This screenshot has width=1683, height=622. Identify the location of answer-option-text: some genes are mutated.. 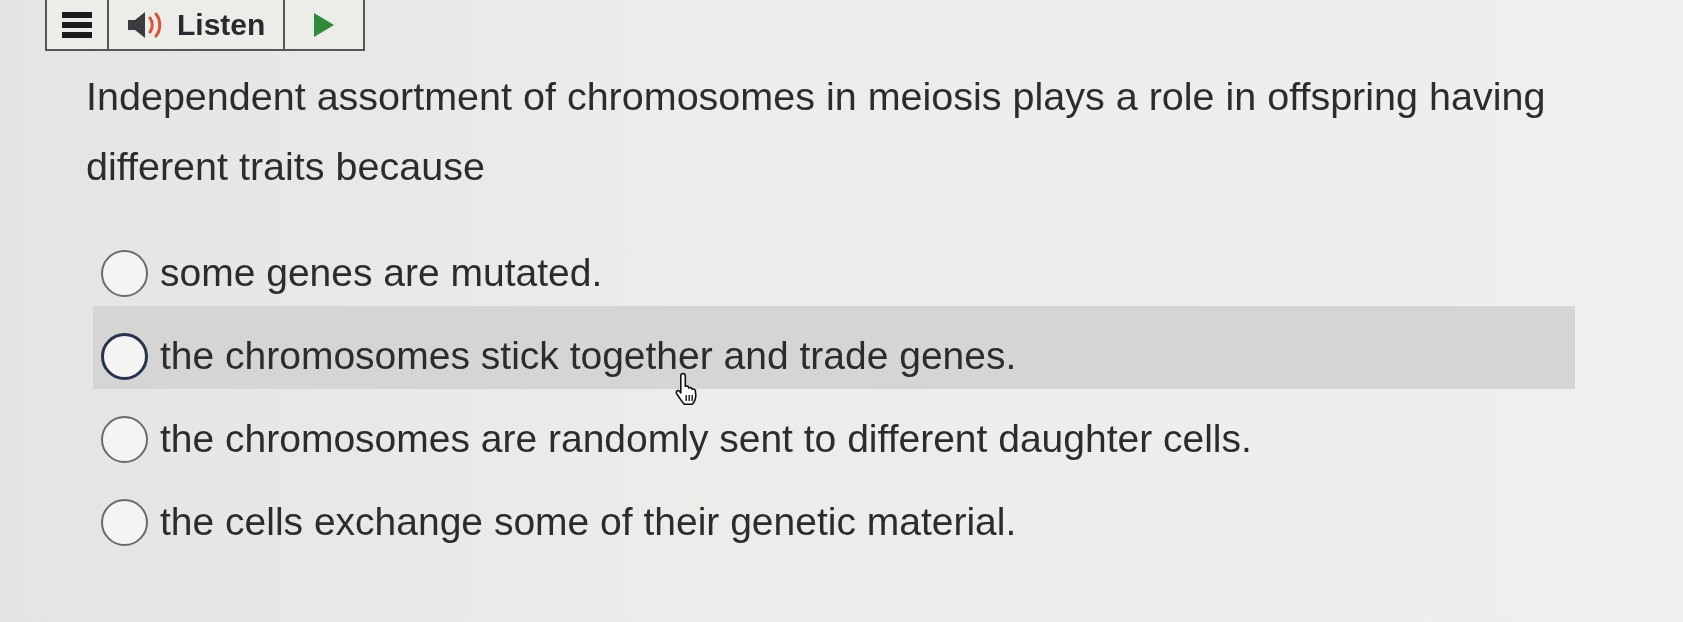
(381, 273).